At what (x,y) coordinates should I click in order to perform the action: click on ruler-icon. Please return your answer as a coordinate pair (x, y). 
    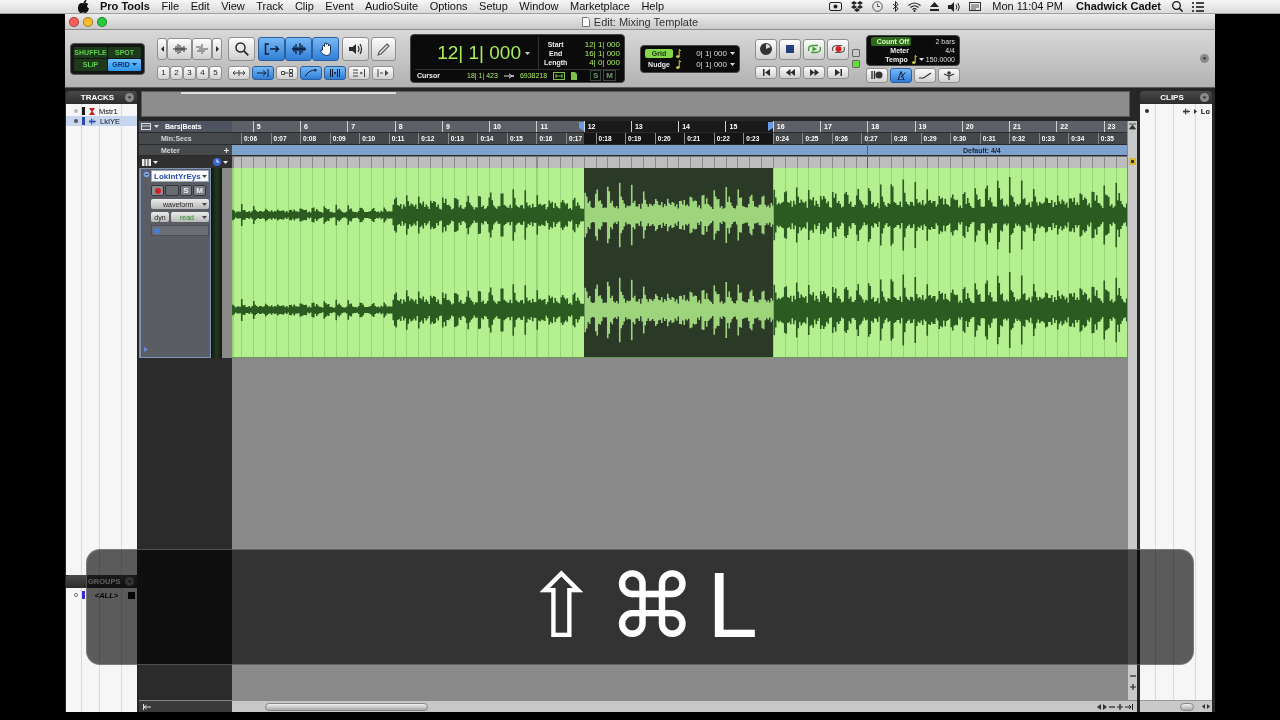
    Looking at the image, I should click on (146, 126).